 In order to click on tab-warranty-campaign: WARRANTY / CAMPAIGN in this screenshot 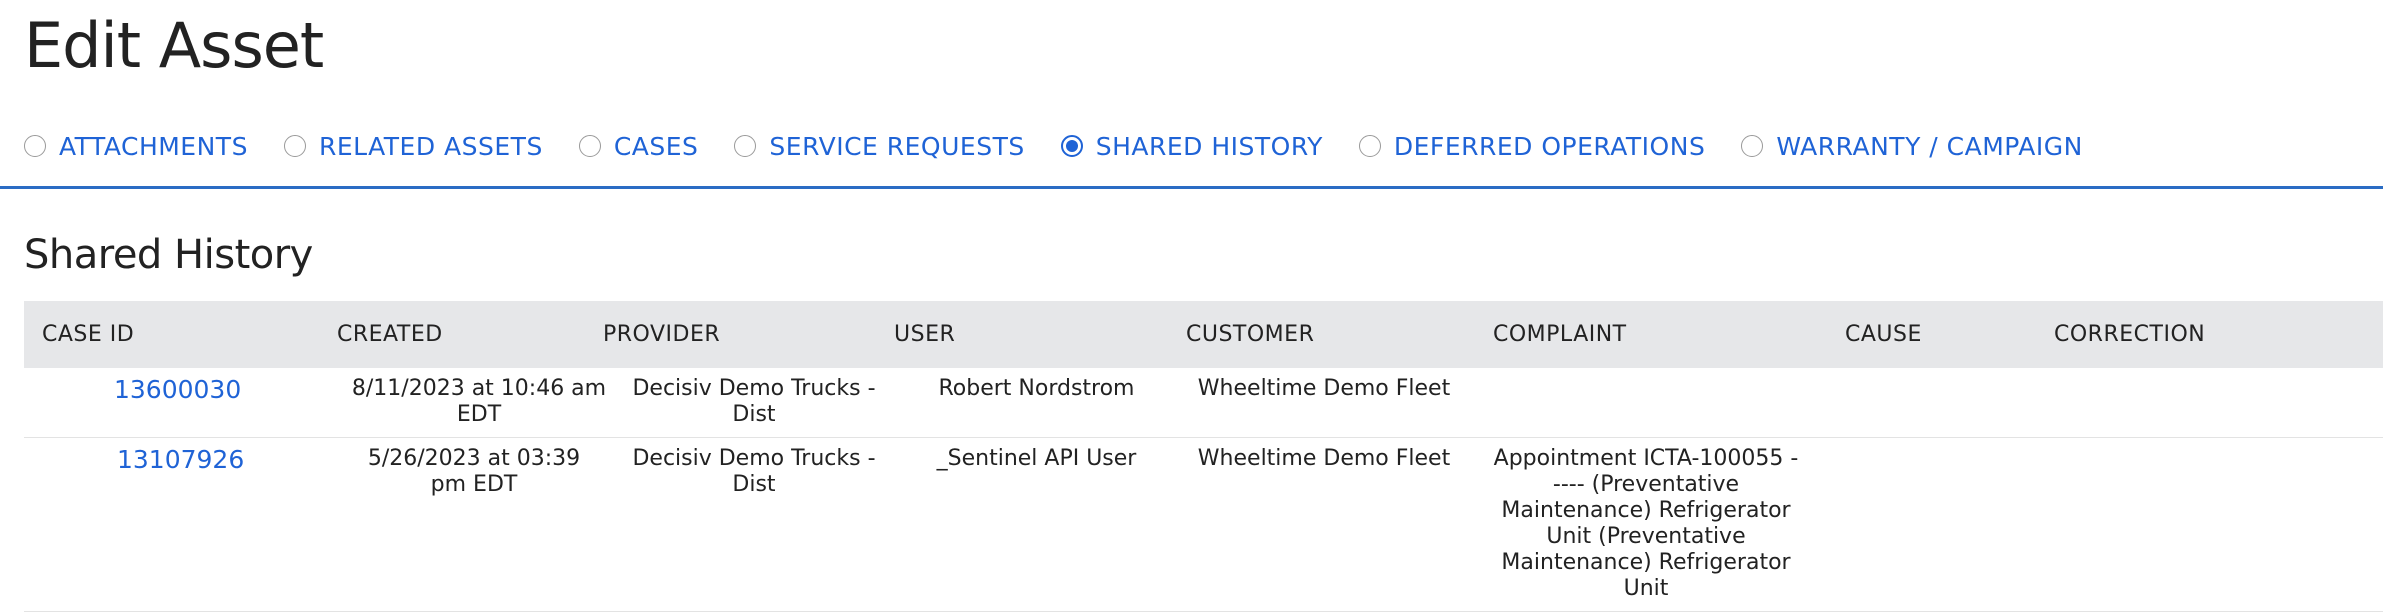, I will do `click(1912, 146)`.